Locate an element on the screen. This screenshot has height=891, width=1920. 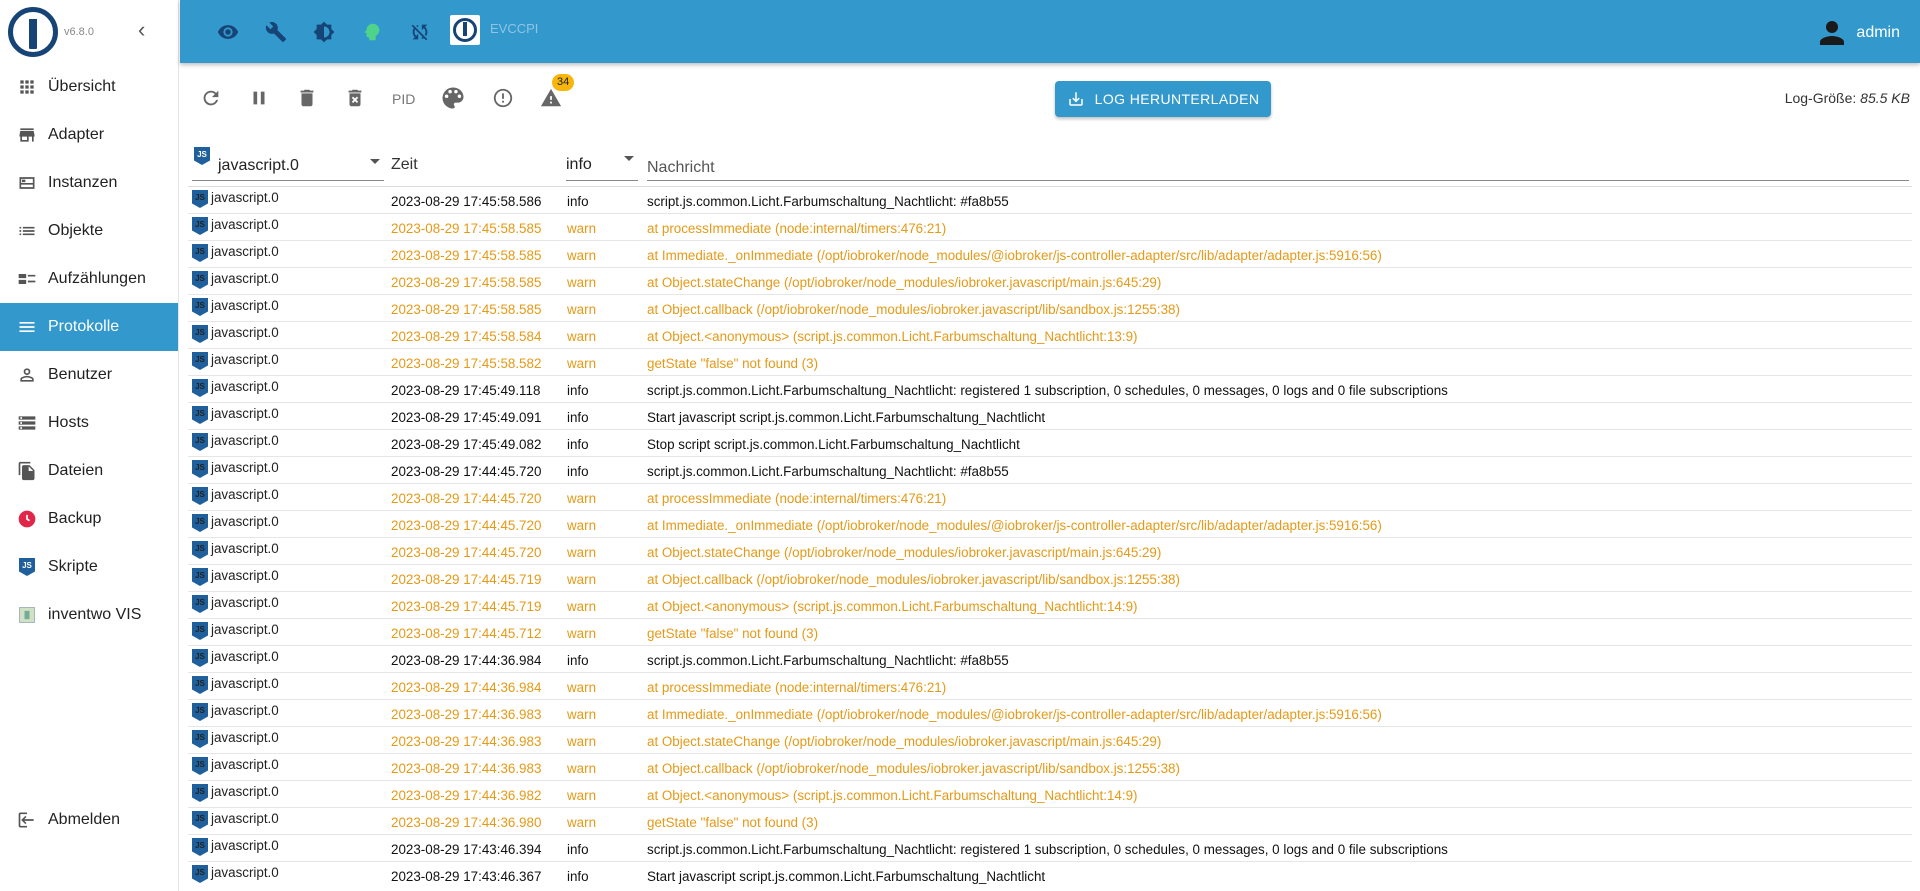
sidebar-item-adapter: Adapter is located at coordinates (89, 135).